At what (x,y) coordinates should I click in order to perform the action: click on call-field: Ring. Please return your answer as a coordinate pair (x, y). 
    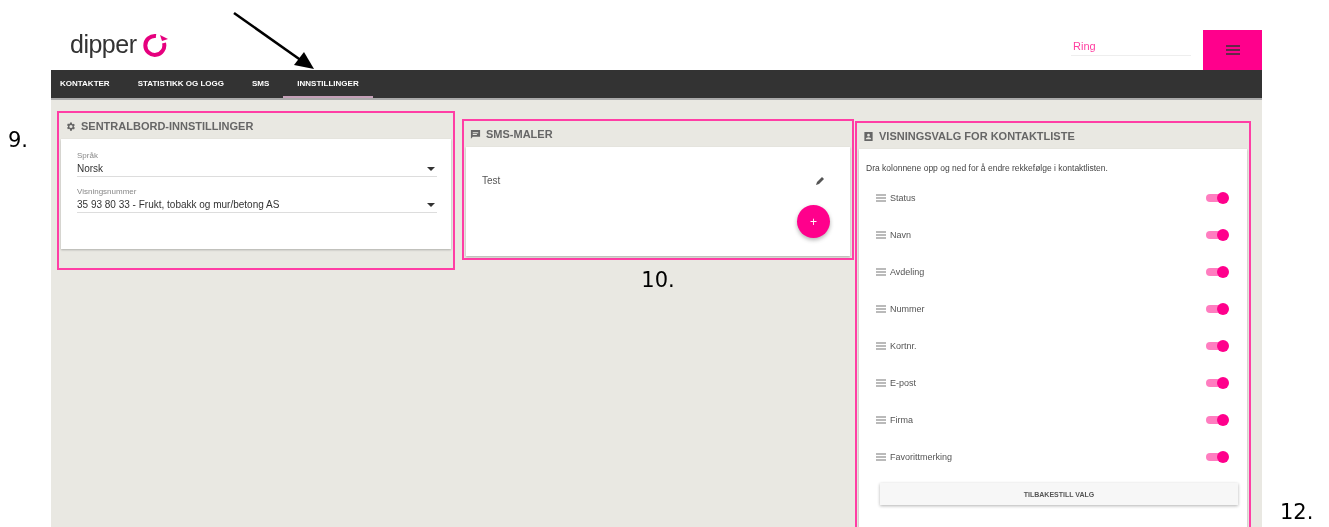
    Looking at the image, I should click on (1131, 48).